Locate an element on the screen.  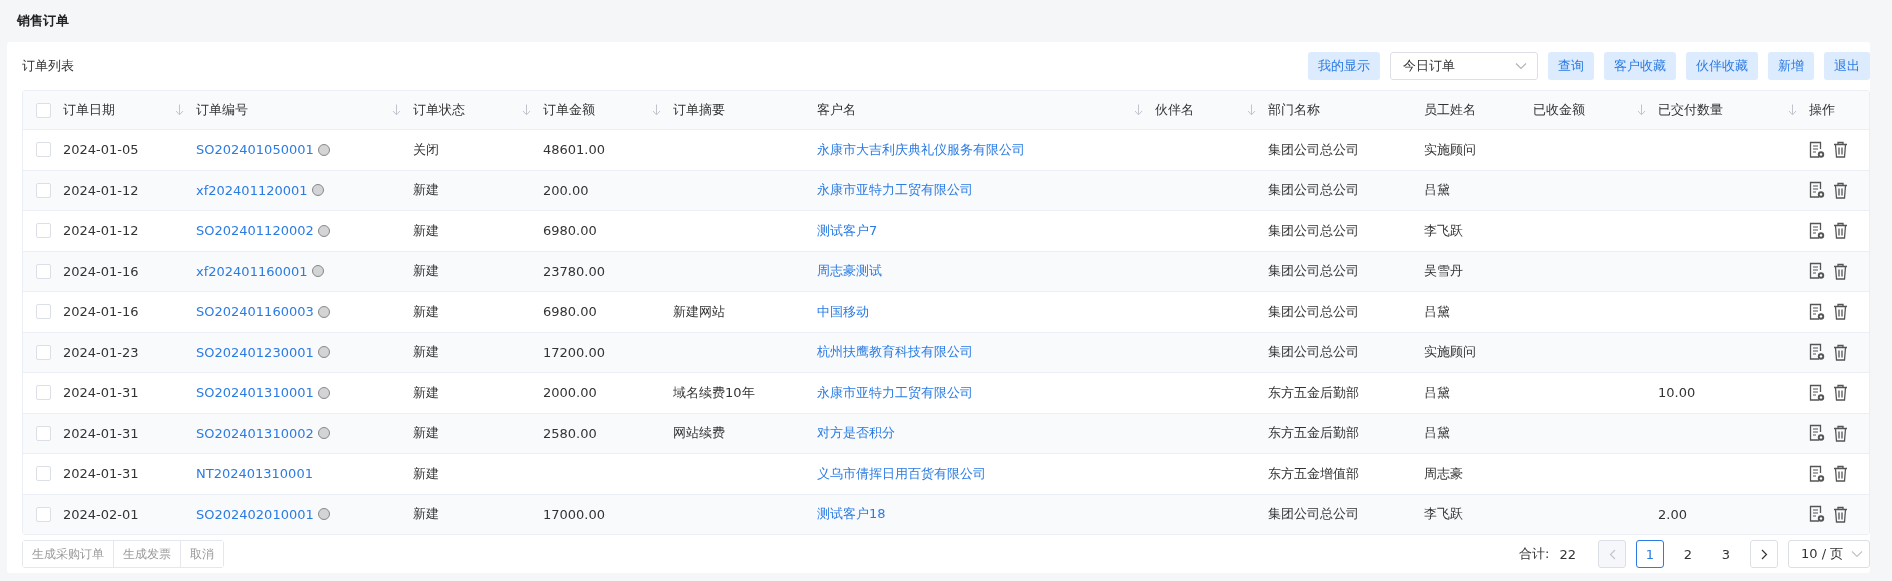
chevron-right-icon is located at coordinates (1764, 554).